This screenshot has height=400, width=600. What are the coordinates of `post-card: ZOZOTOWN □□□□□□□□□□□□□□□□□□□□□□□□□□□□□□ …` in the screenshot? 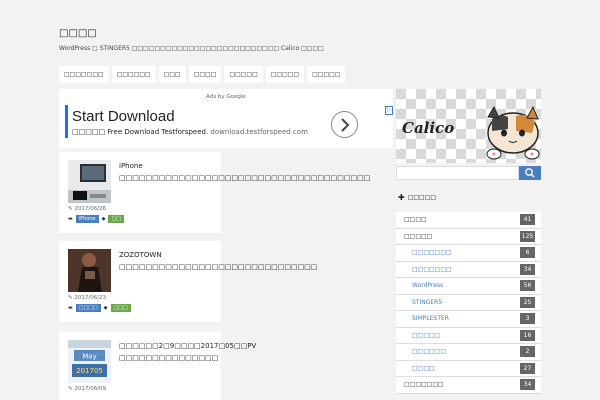 It's located at (188, 281).